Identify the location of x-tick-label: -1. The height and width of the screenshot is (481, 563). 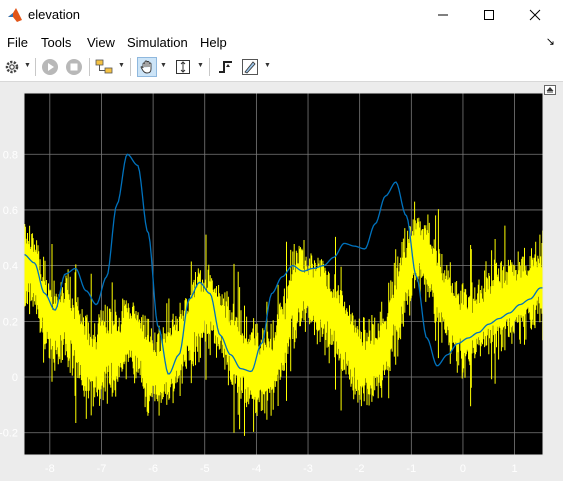
(411, 469).